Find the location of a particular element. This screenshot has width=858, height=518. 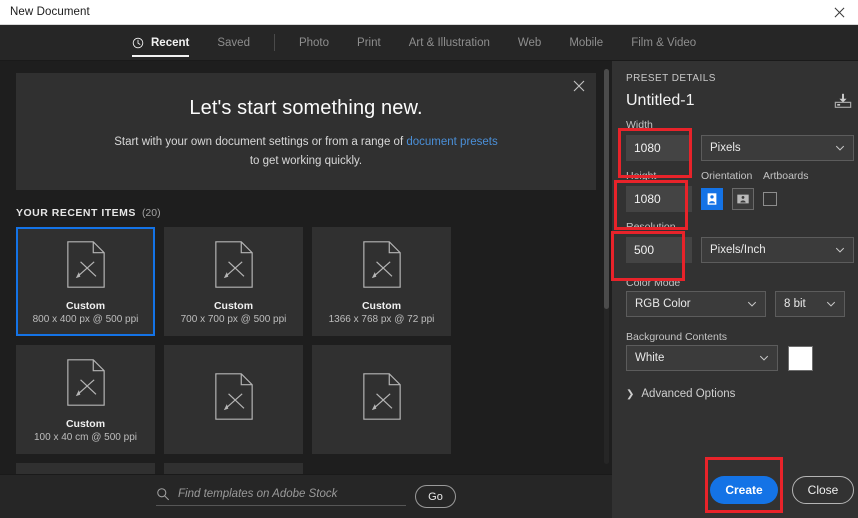

tab-print: Print is located at coordinates (369, 42).